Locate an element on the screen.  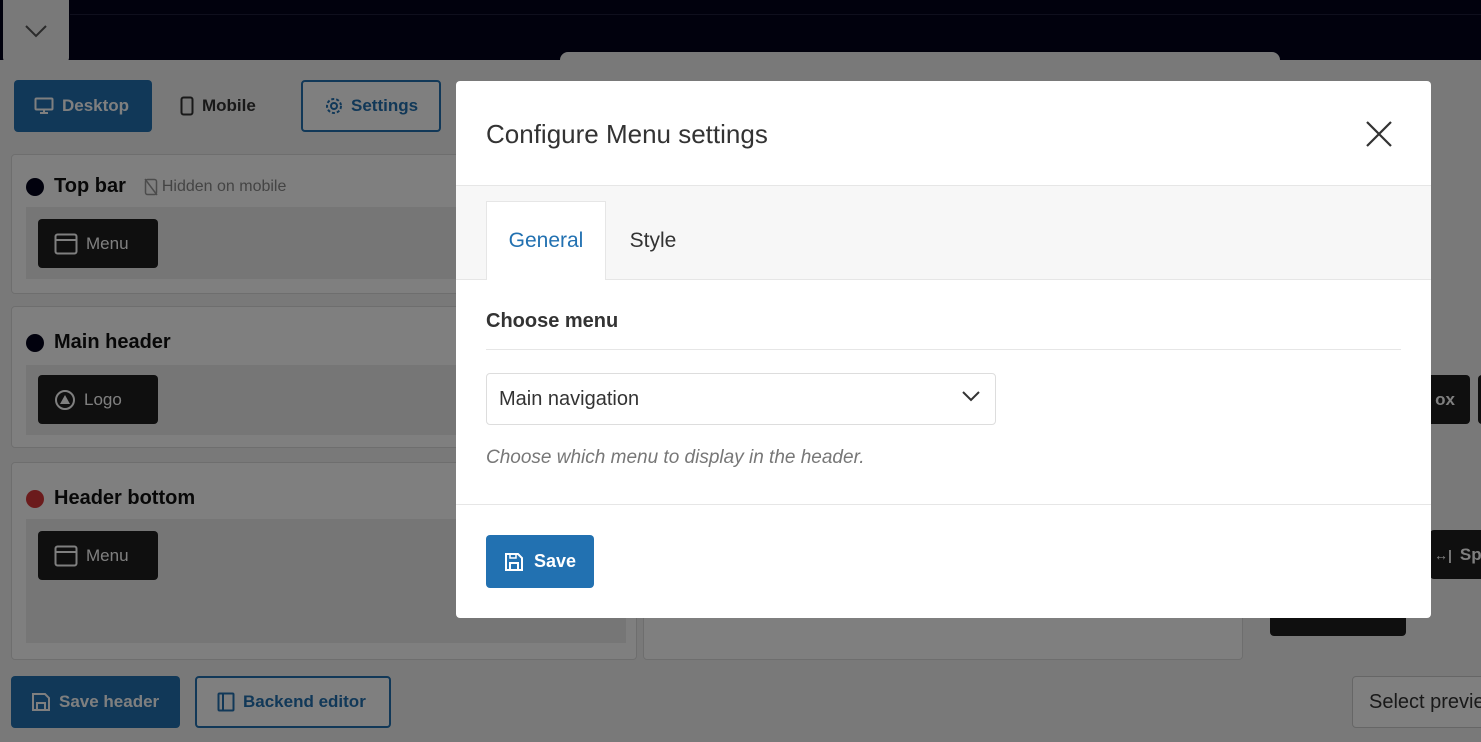
save-button: Save is located at coordinates (540, 561).